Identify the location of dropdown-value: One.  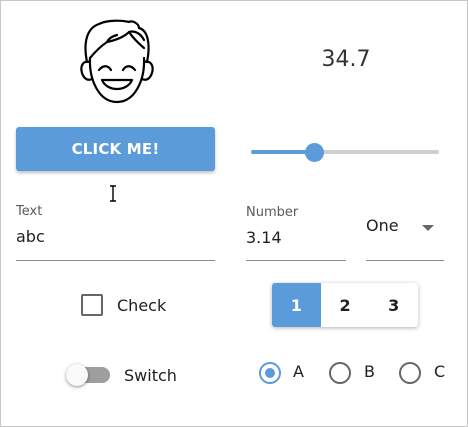
(382, 225).